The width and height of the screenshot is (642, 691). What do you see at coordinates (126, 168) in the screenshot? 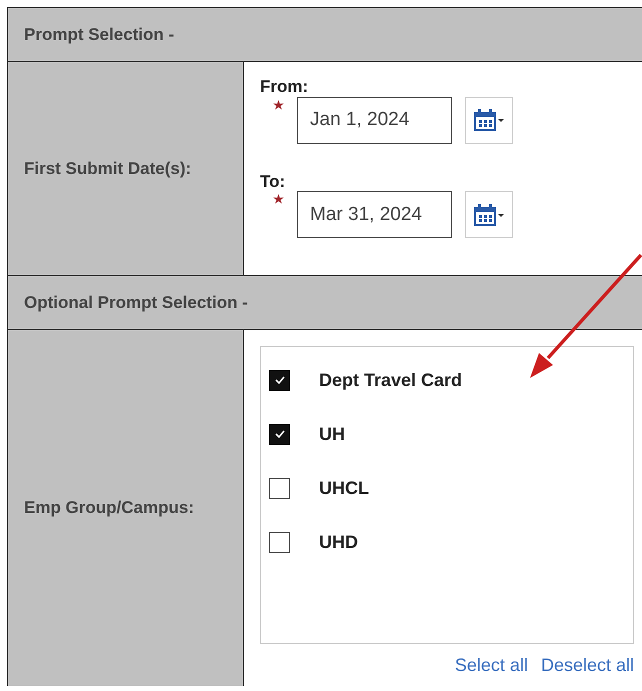
I see `field-label: First Submit Date(s):` at bounding box center [126, 168].